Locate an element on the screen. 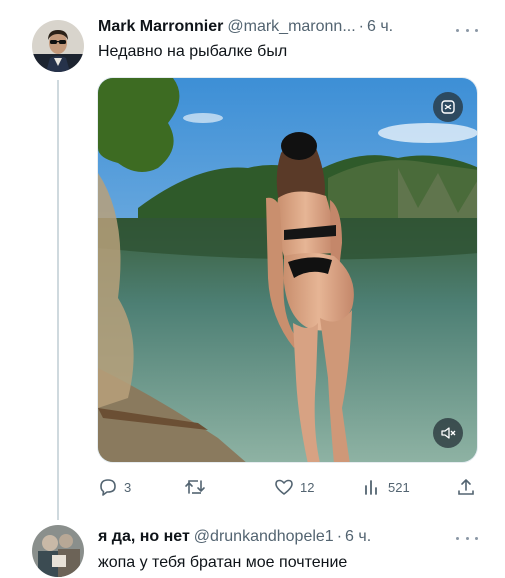 This screenshot has width=505, height=578. share-button is located at coordinates (466, 487).